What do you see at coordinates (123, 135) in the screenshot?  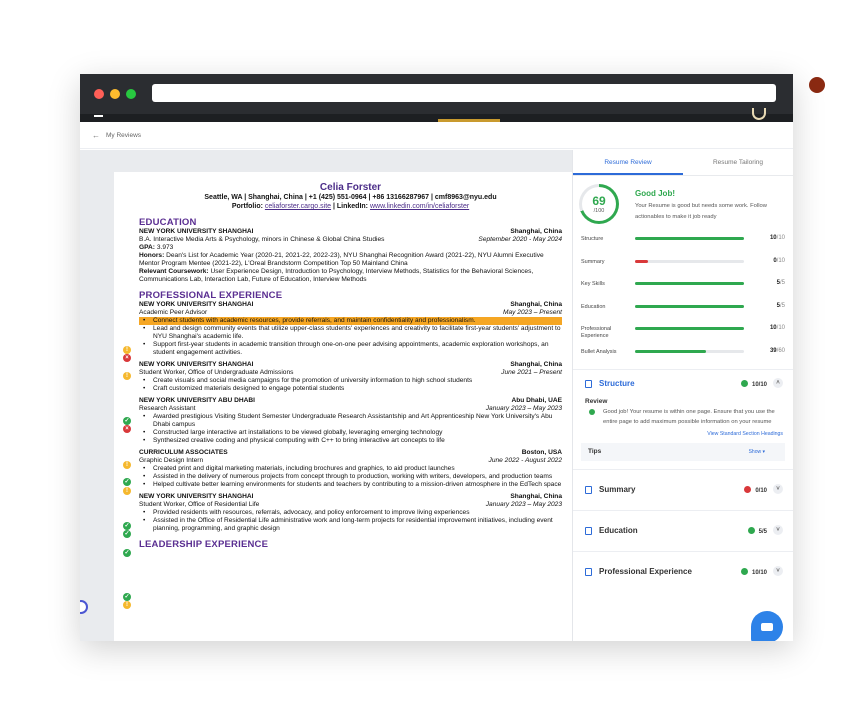 I see `back-link: My Reviews` at bounding box center [123, 135].